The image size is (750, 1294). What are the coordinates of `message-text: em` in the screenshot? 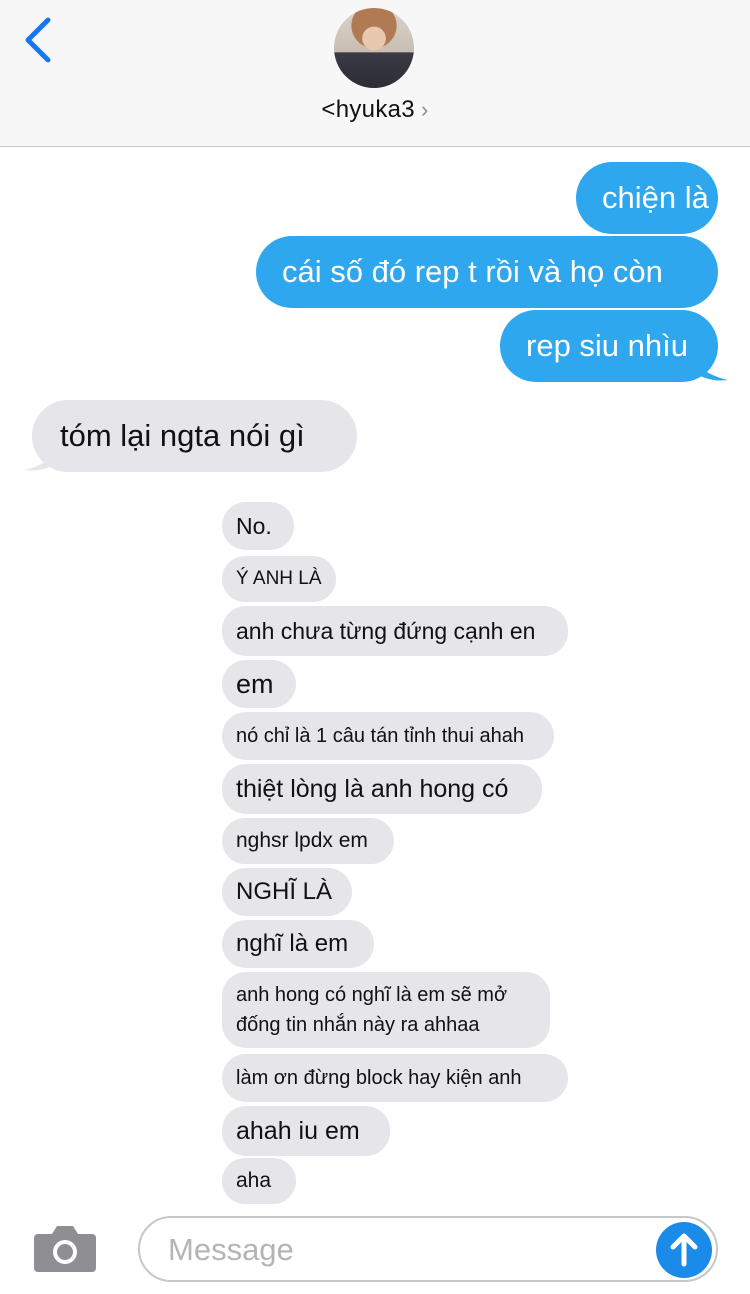 It's located at (255, 683).